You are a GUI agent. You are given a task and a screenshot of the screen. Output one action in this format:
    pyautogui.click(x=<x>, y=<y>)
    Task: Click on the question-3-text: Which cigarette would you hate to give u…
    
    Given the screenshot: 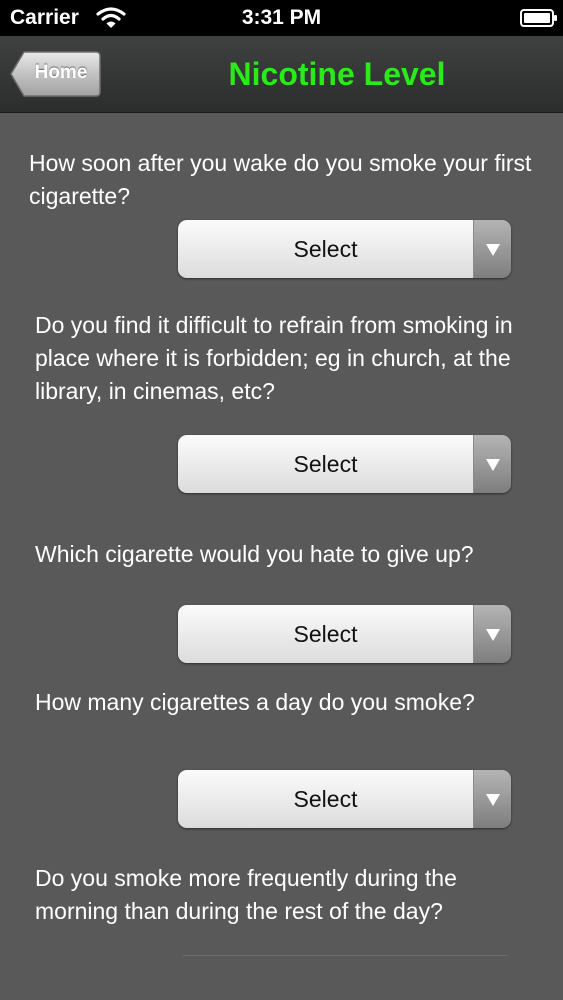 What is the action you would take?
    pyautogui.click(x=254, y=554)
    